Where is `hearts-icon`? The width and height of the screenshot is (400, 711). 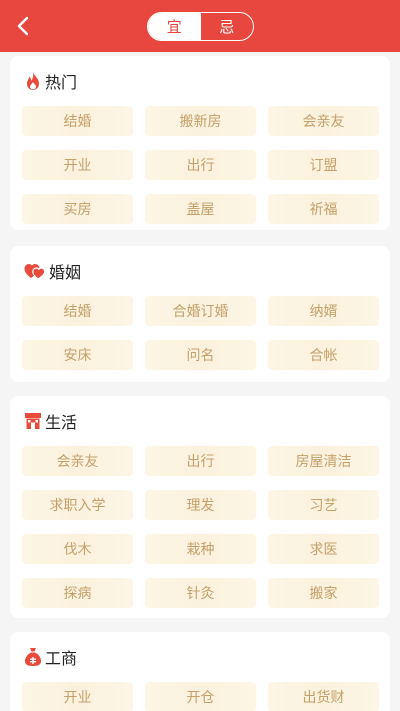 hearts-icon is located at coordinates (35, 272).